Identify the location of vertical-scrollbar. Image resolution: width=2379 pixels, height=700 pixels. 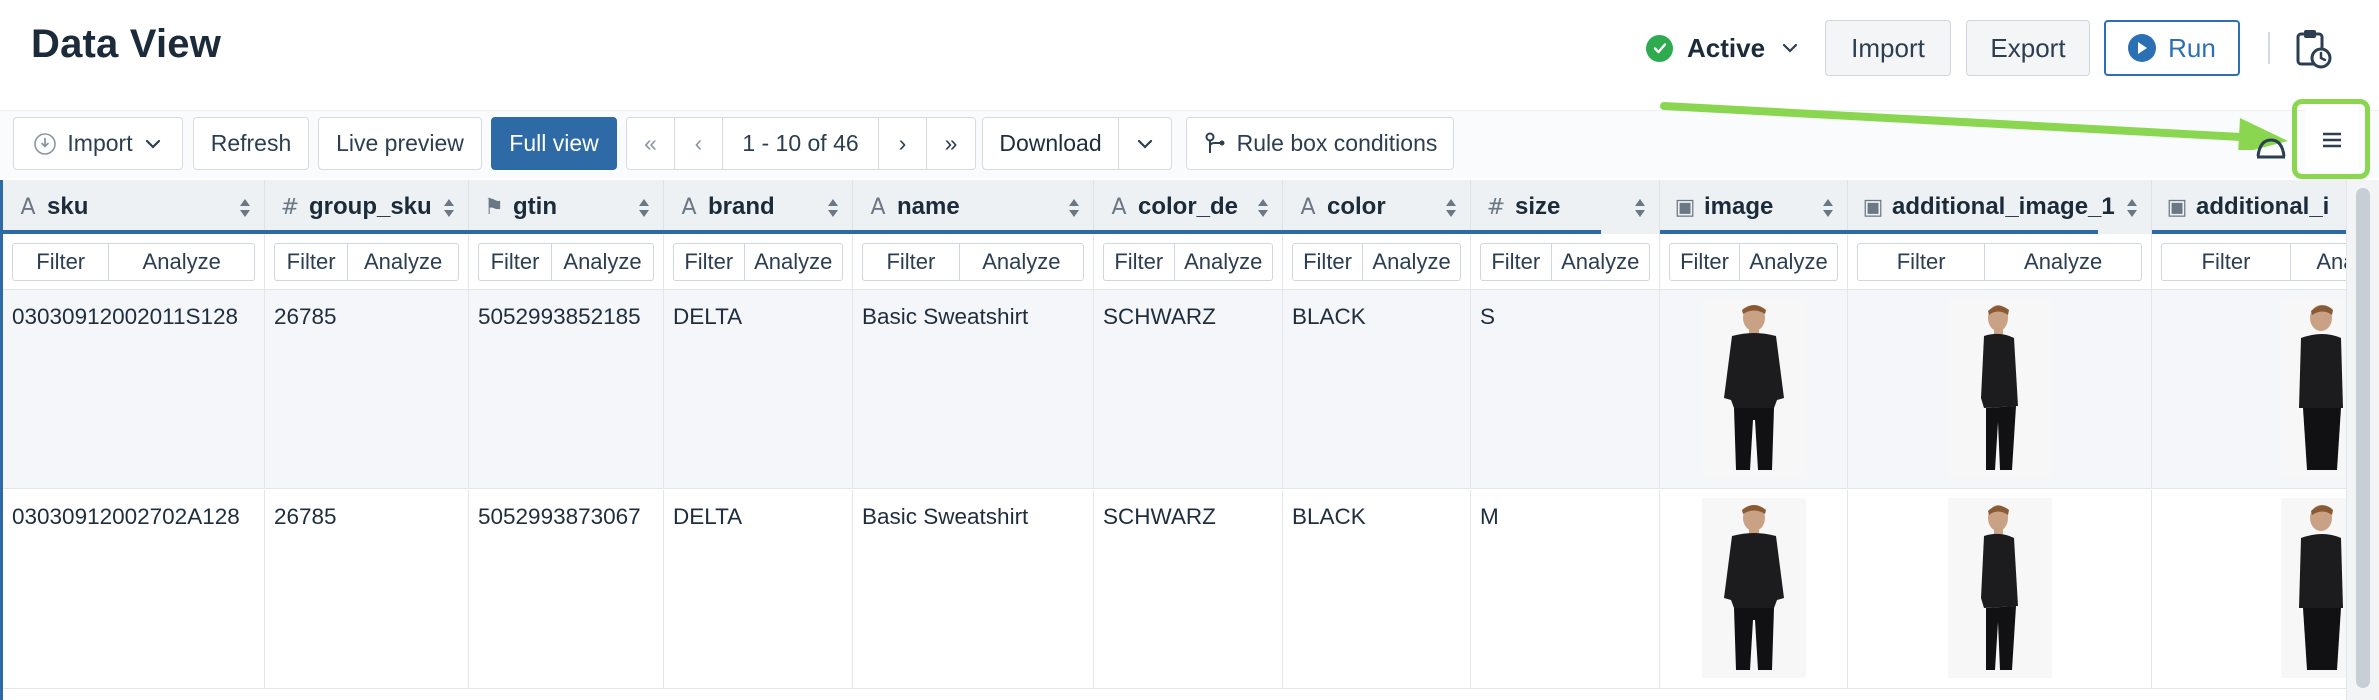
(2362, 440).